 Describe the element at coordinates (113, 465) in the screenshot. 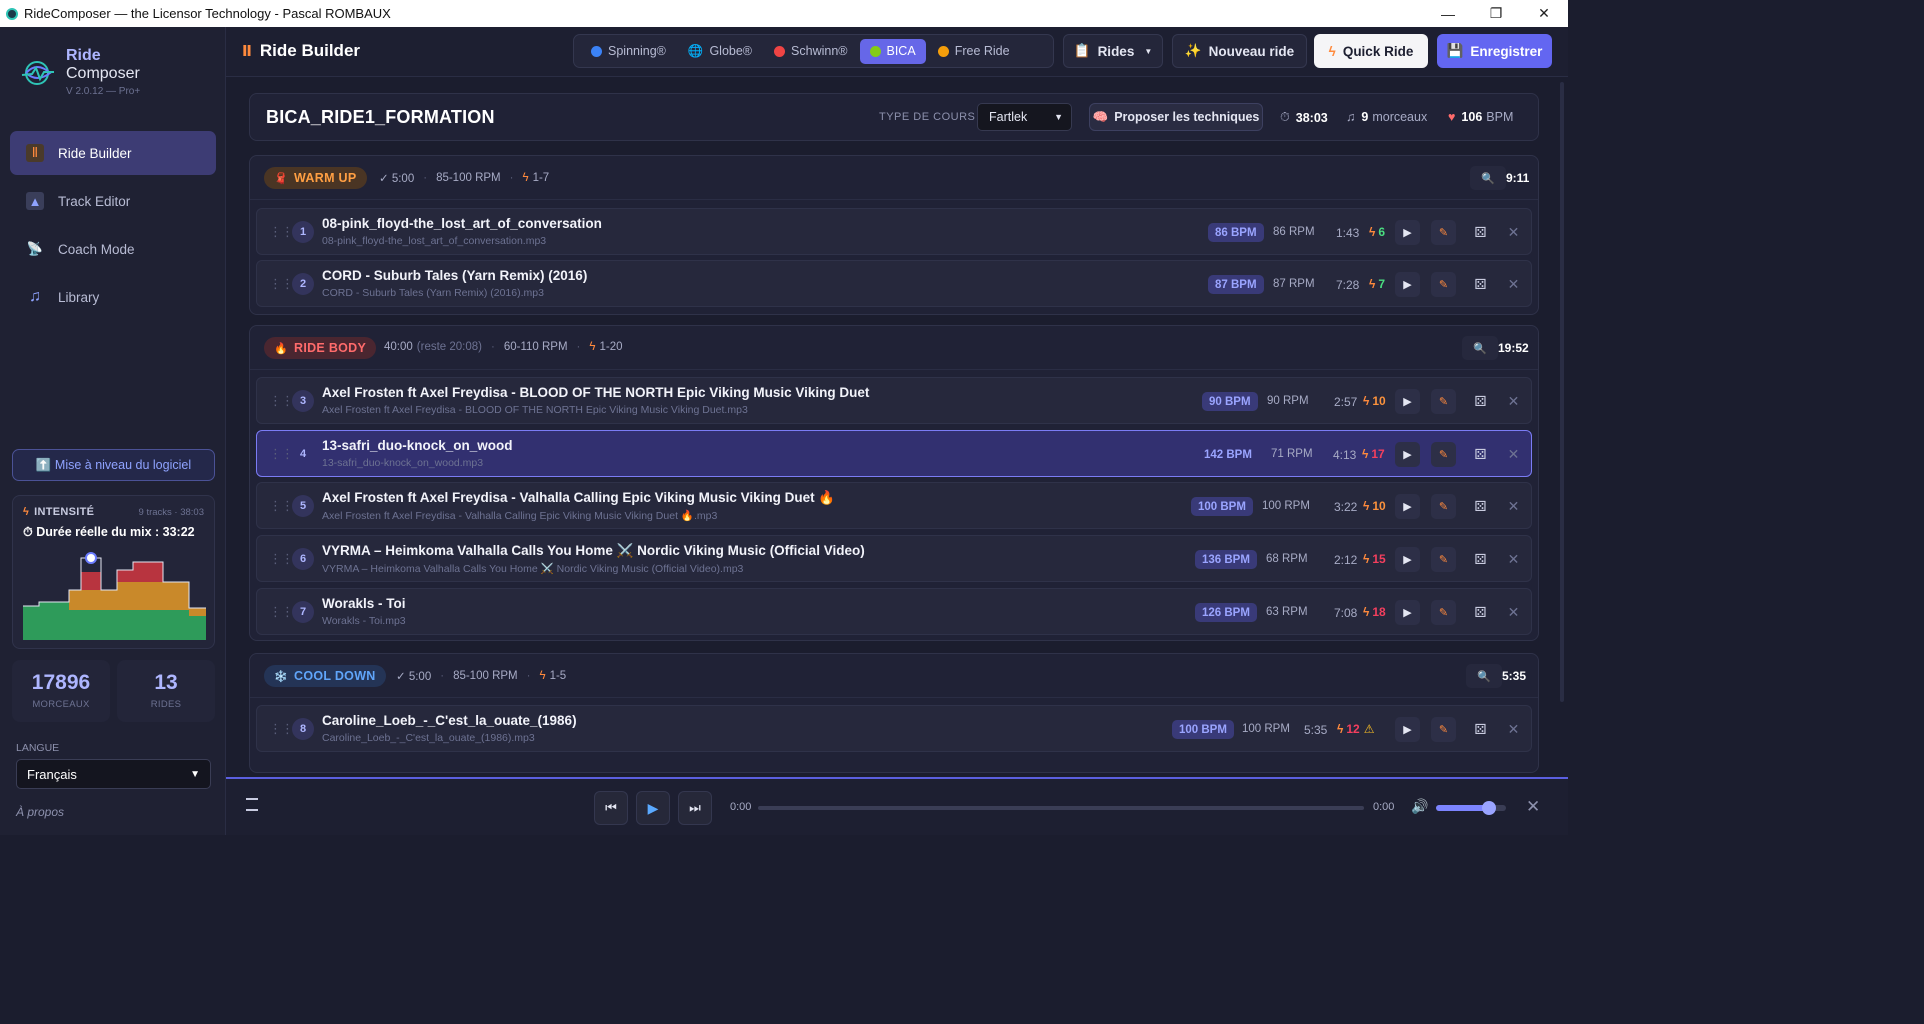

I see `upgrade-button: ⬆️ Mise à niveau du logiciel` at that location.